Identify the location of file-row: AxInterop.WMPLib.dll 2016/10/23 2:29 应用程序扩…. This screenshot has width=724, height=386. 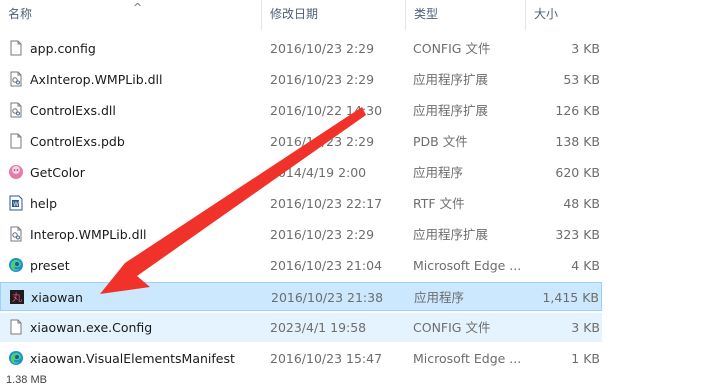
(301, 79).